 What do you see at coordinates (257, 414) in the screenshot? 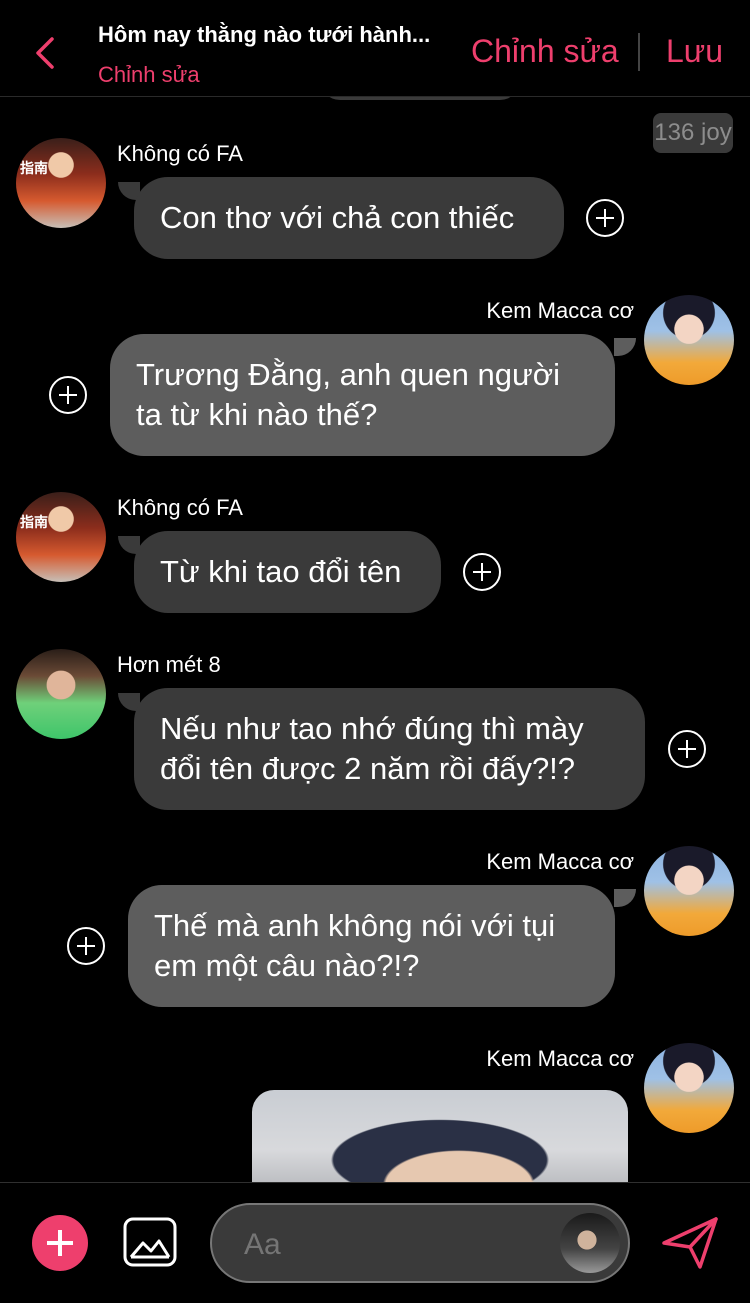
I see `message-line: ta từ khi nào thế?` at bounding box center [257, 414].